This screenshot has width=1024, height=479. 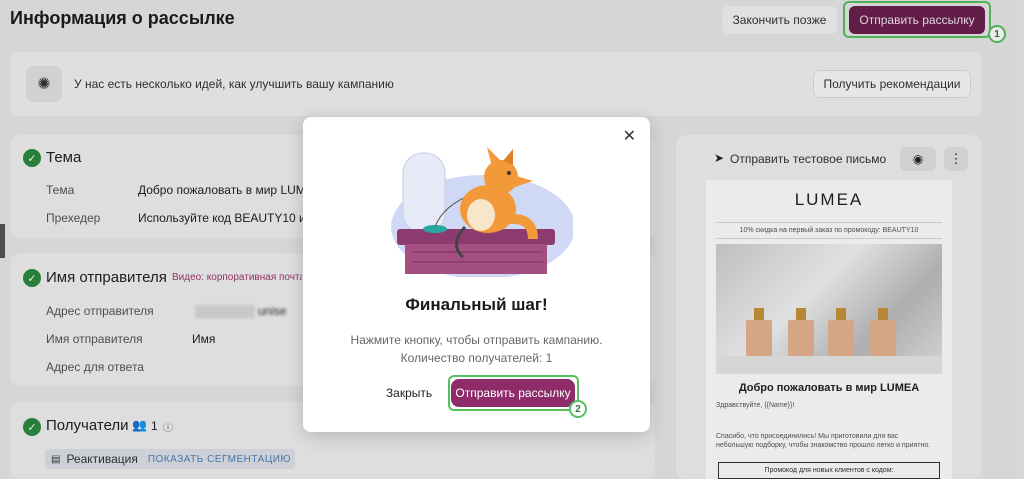 I want to click on close-button: Закрыть, so click(x=409, y=393).